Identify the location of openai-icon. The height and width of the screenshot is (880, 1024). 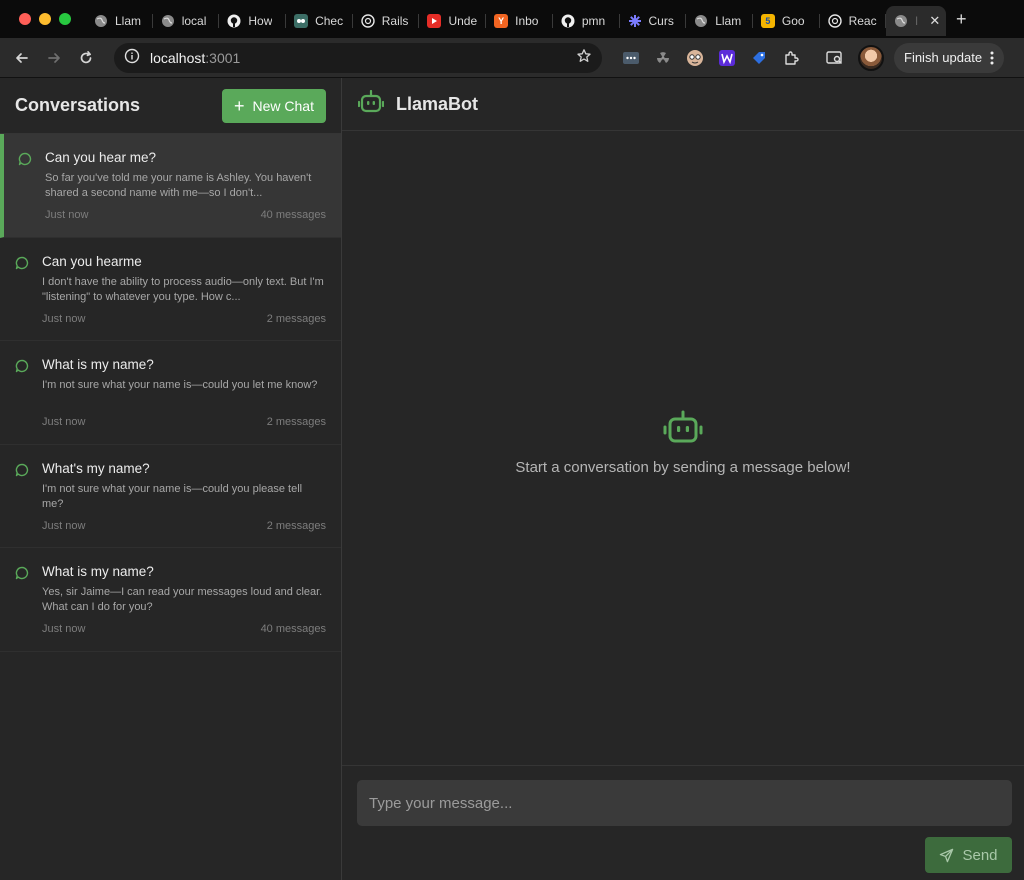
(368, 21).